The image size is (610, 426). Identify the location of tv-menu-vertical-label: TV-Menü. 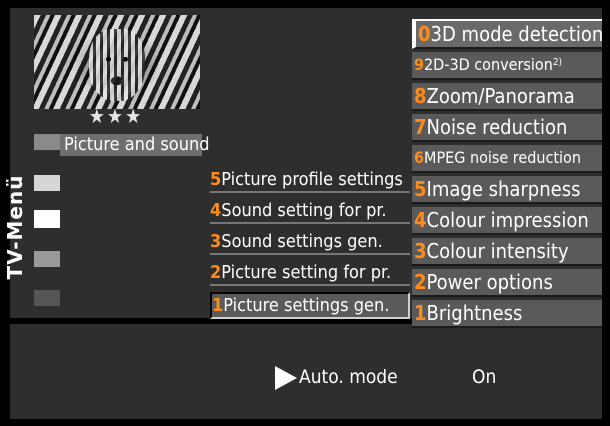
(15, 227).